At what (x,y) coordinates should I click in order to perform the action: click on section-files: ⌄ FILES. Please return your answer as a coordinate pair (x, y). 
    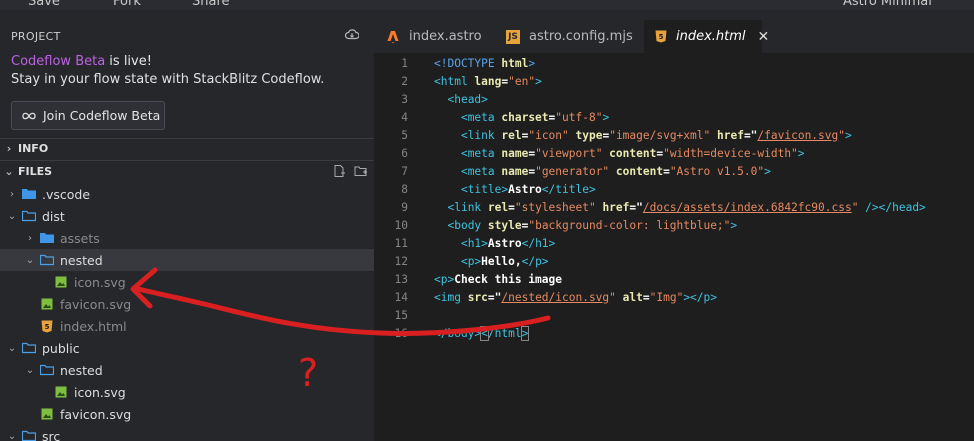
    Looking at the image, I should click on (187, 171).